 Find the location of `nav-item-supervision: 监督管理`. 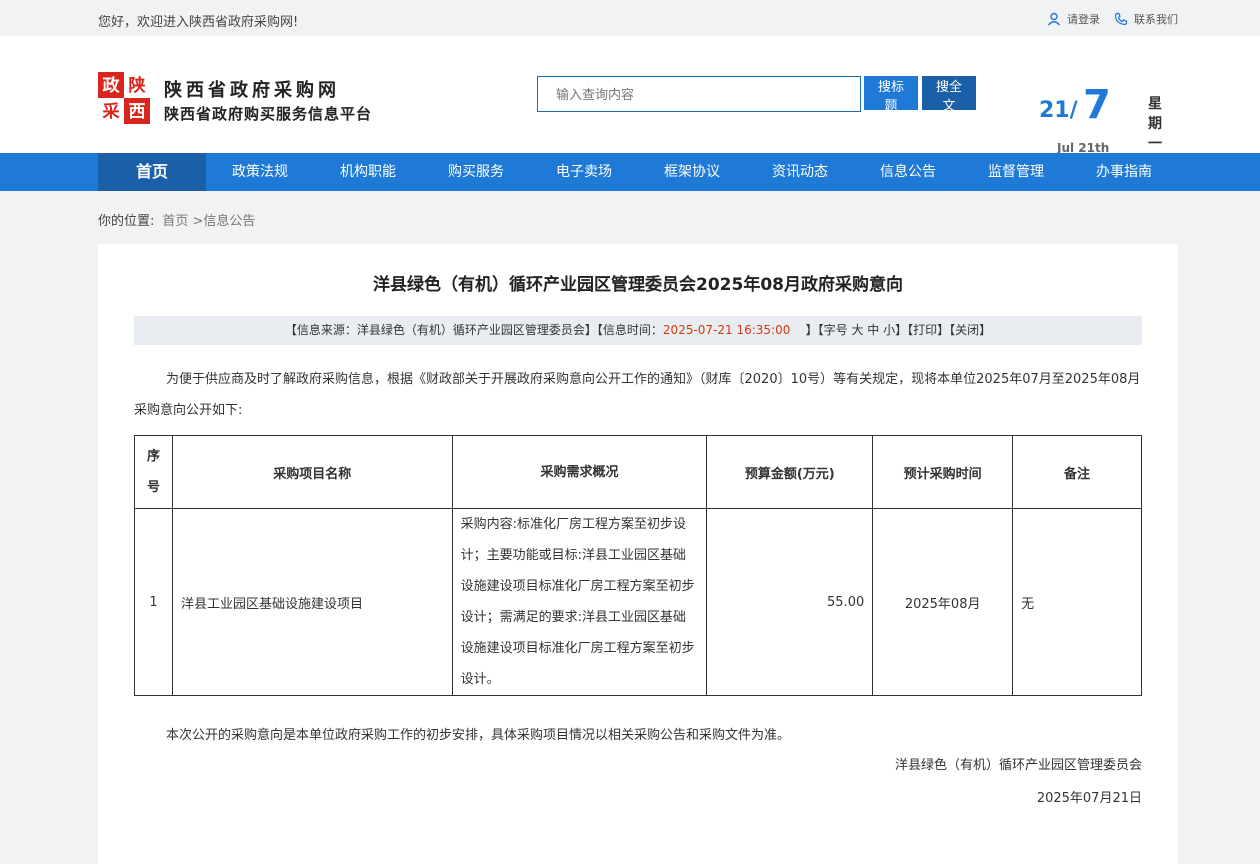

nav-item-supervision: 监督管理 is located at coordinates (1016, 172).